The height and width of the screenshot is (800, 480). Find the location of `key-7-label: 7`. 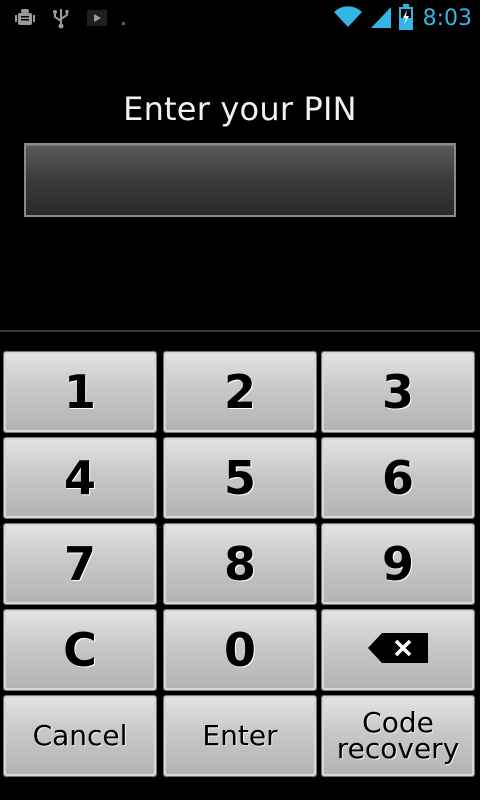

key-7-label: 7 is located at coordinates (79, 564).